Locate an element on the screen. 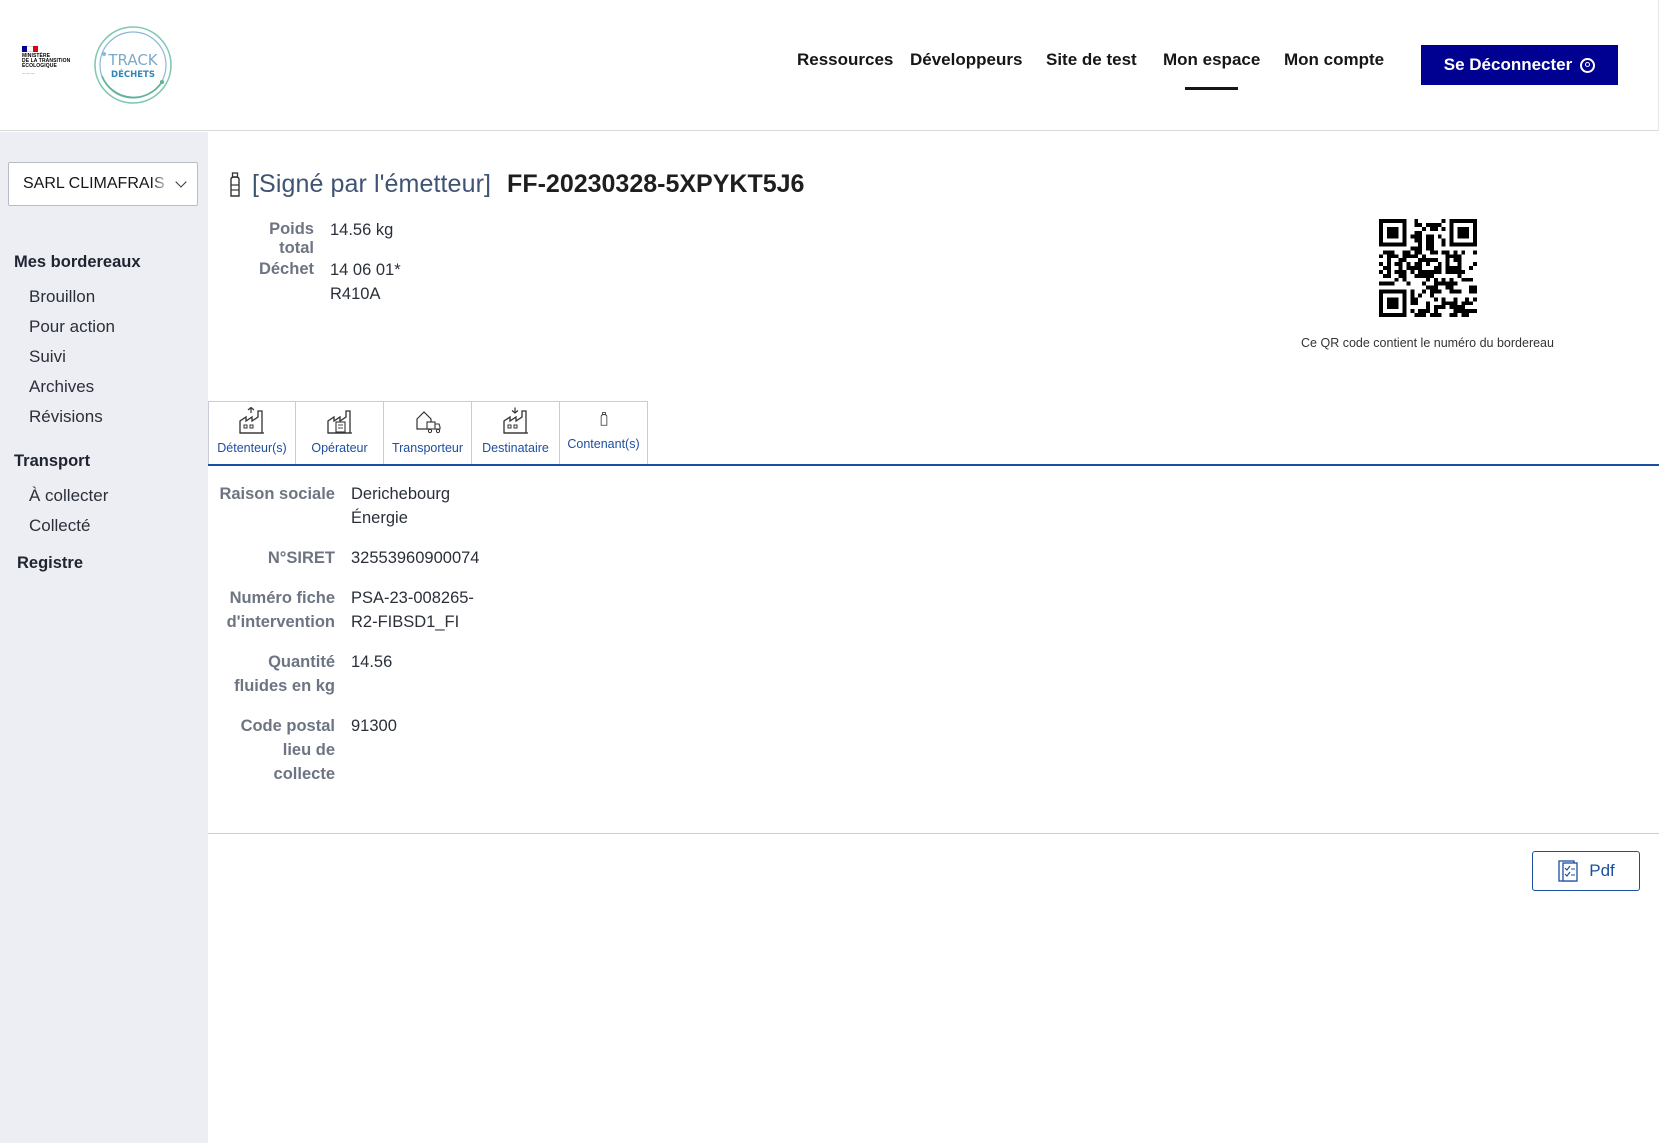  detail-label-fiche-intervention: Numéro fiche d'intervention is located at coordinates (280, 610).